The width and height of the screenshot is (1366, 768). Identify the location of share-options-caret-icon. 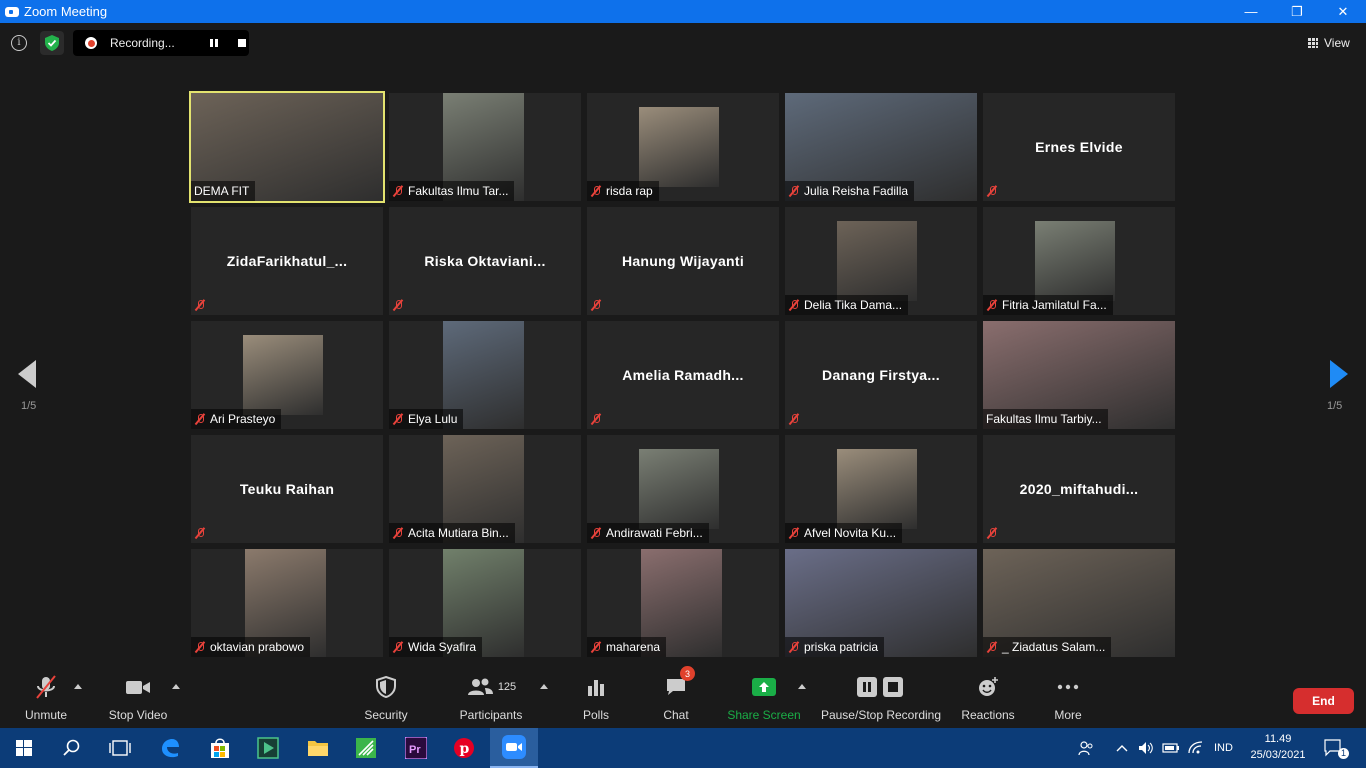
(802, 686).